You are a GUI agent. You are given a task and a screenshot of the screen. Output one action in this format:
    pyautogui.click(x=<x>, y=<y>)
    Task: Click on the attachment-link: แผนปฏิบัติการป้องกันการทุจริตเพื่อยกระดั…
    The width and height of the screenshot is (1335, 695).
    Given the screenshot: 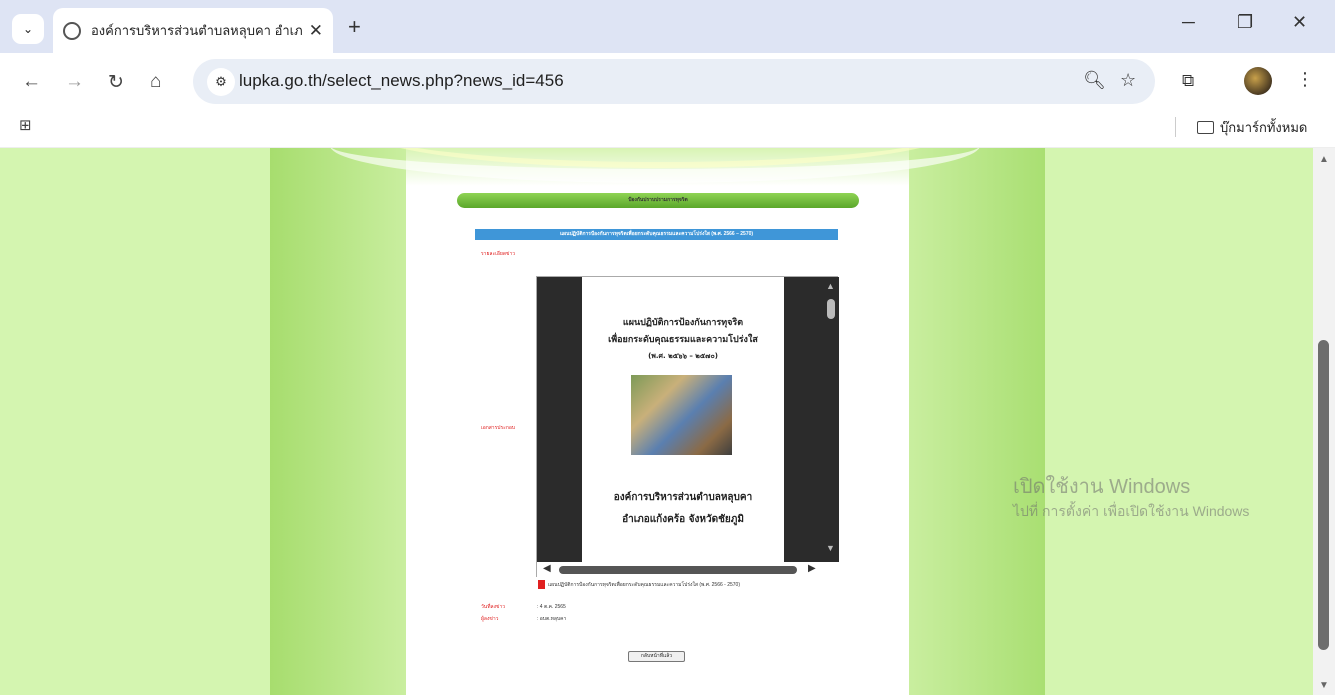 What is the action you would take?
    pyautogui.click(x=639, y=584)
    